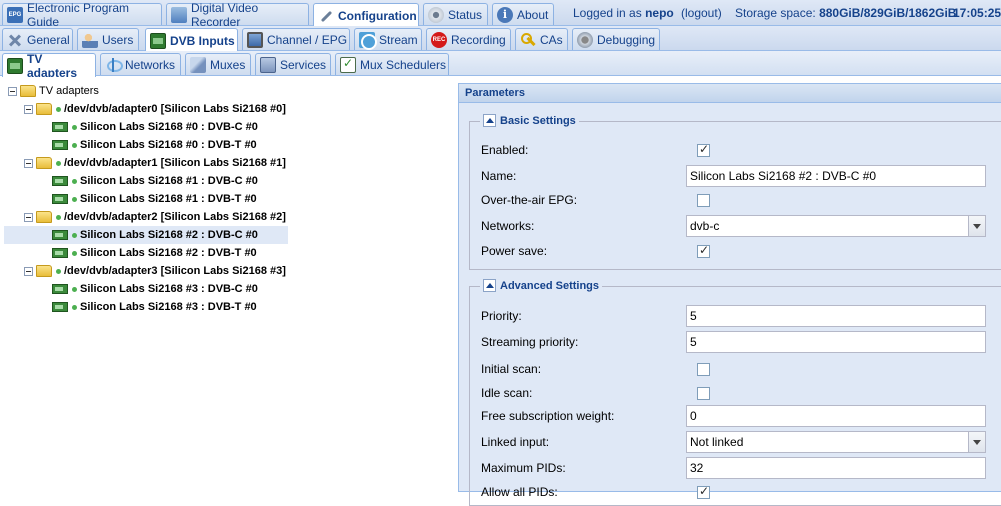 The height and width of the screenshot is (506, 1001). I want to click on linked-input-row: Linked input: Not linked, so click(735, 442).